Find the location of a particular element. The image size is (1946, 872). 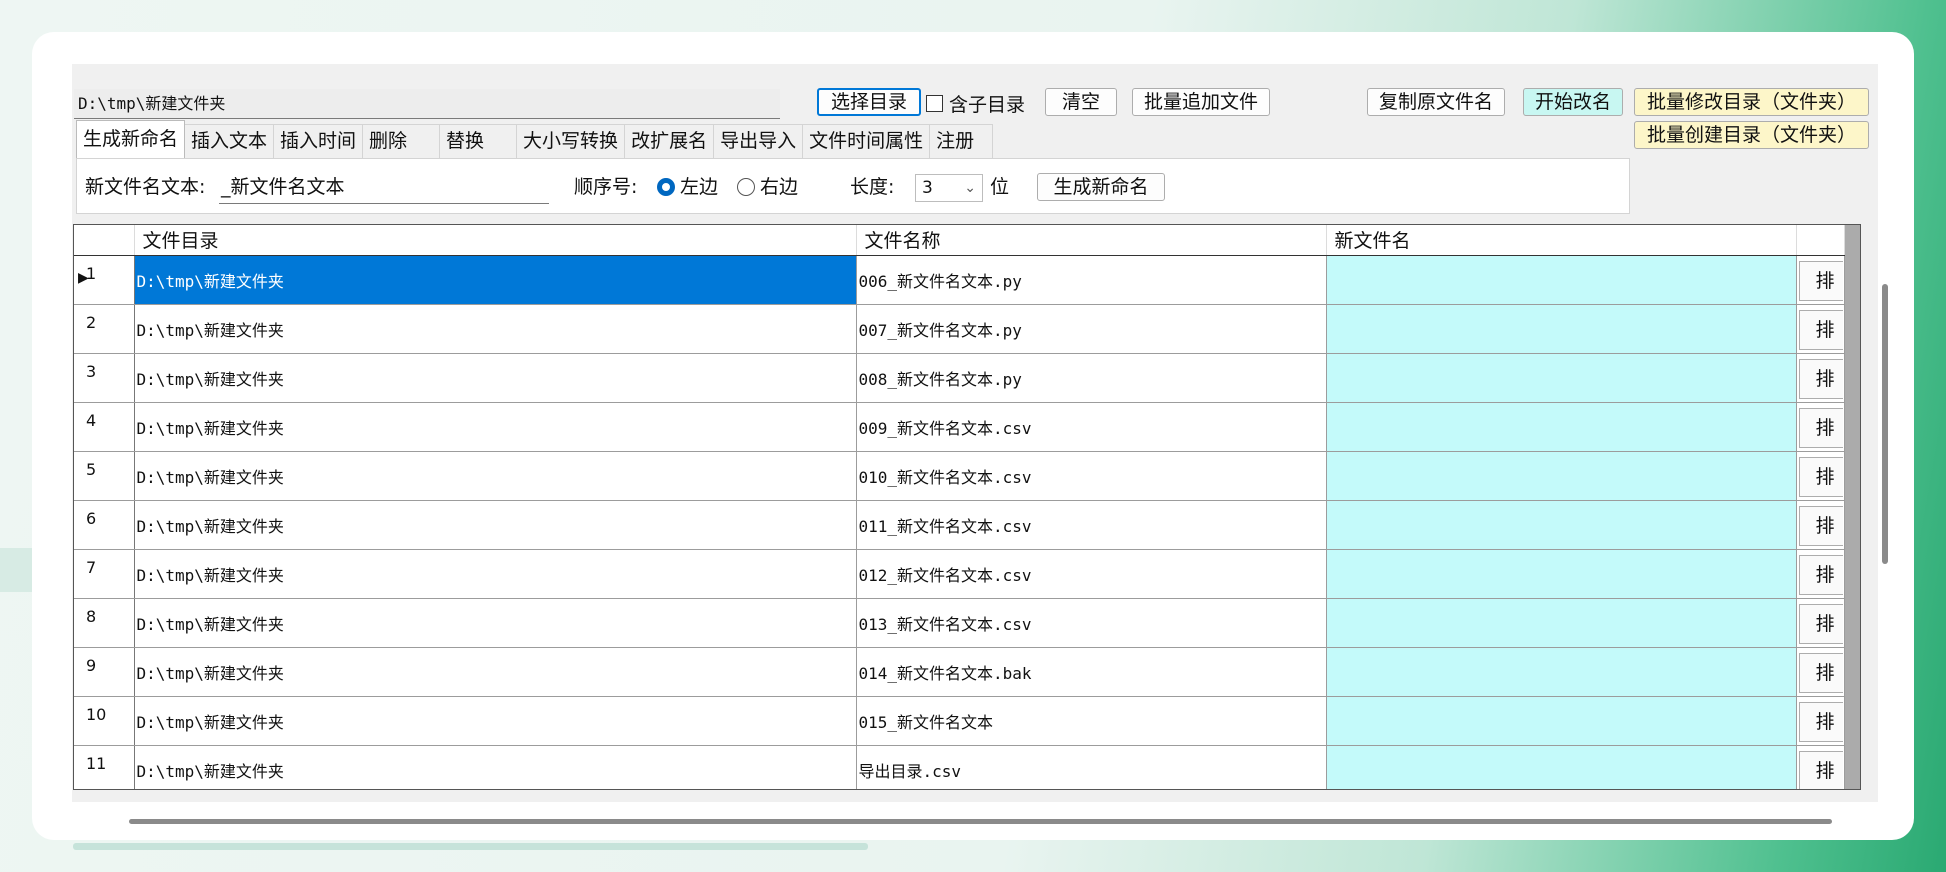

table-row: 2 D:\tmp\新建文件夹 007_新文件名文本.py 排 is located at coordinates (959, 329).